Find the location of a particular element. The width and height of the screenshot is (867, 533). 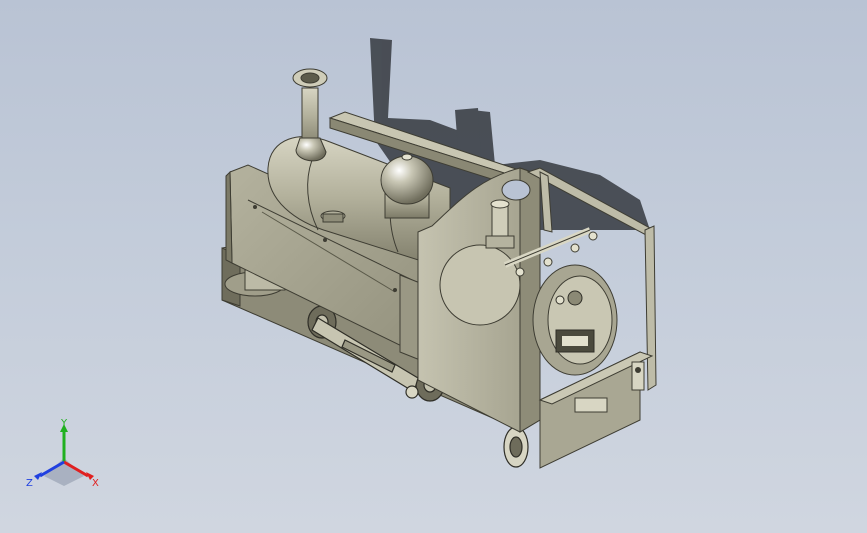

orientation-triad: Y X Z is located at coordinates (64, 456).